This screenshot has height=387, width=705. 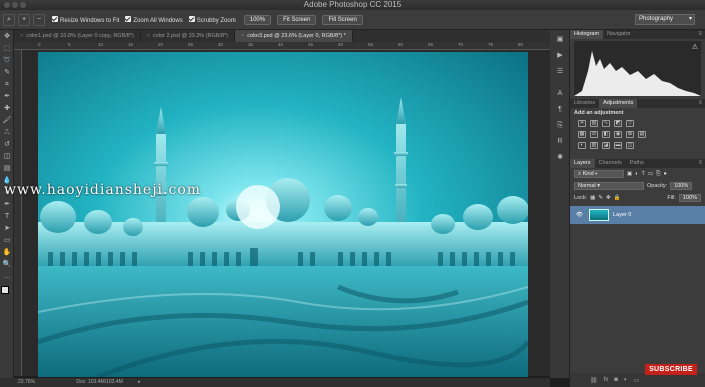 I want to click on threshold-icon: ◪, so click(x=606, y=145).